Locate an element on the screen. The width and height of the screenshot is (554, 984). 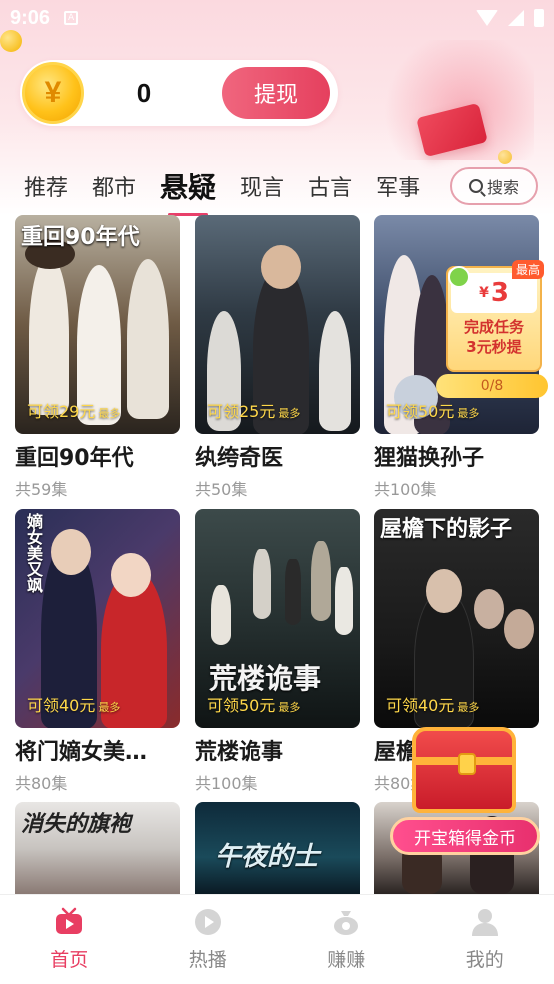
poster-image: 荒楼诡事 可领50元 最多 is located at coordinates (277, 618).